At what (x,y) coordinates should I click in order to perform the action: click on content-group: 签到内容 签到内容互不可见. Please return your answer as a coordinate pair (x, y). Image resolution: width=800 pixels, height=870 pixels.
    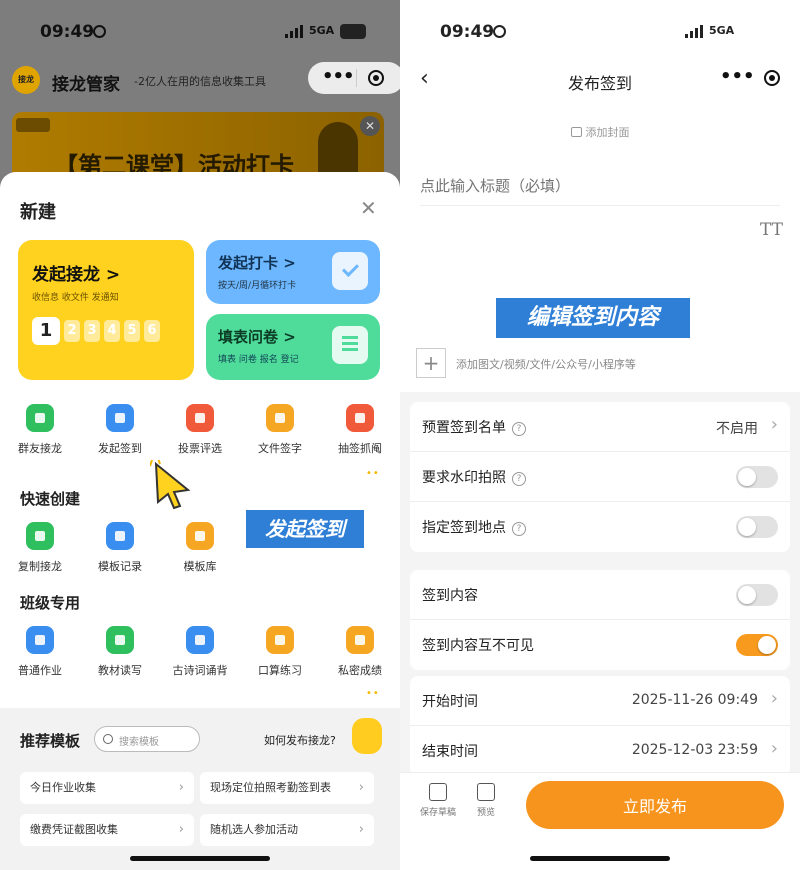
    Looking at the image, I should click on (600, 620).